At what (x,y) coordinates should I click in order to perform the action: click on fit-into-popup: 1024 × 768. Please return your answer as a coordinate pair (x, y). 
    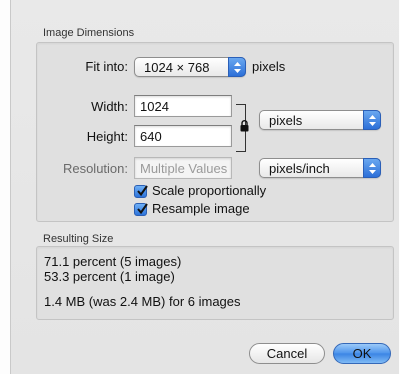
    Looking at the image, I should click on (190, 67).